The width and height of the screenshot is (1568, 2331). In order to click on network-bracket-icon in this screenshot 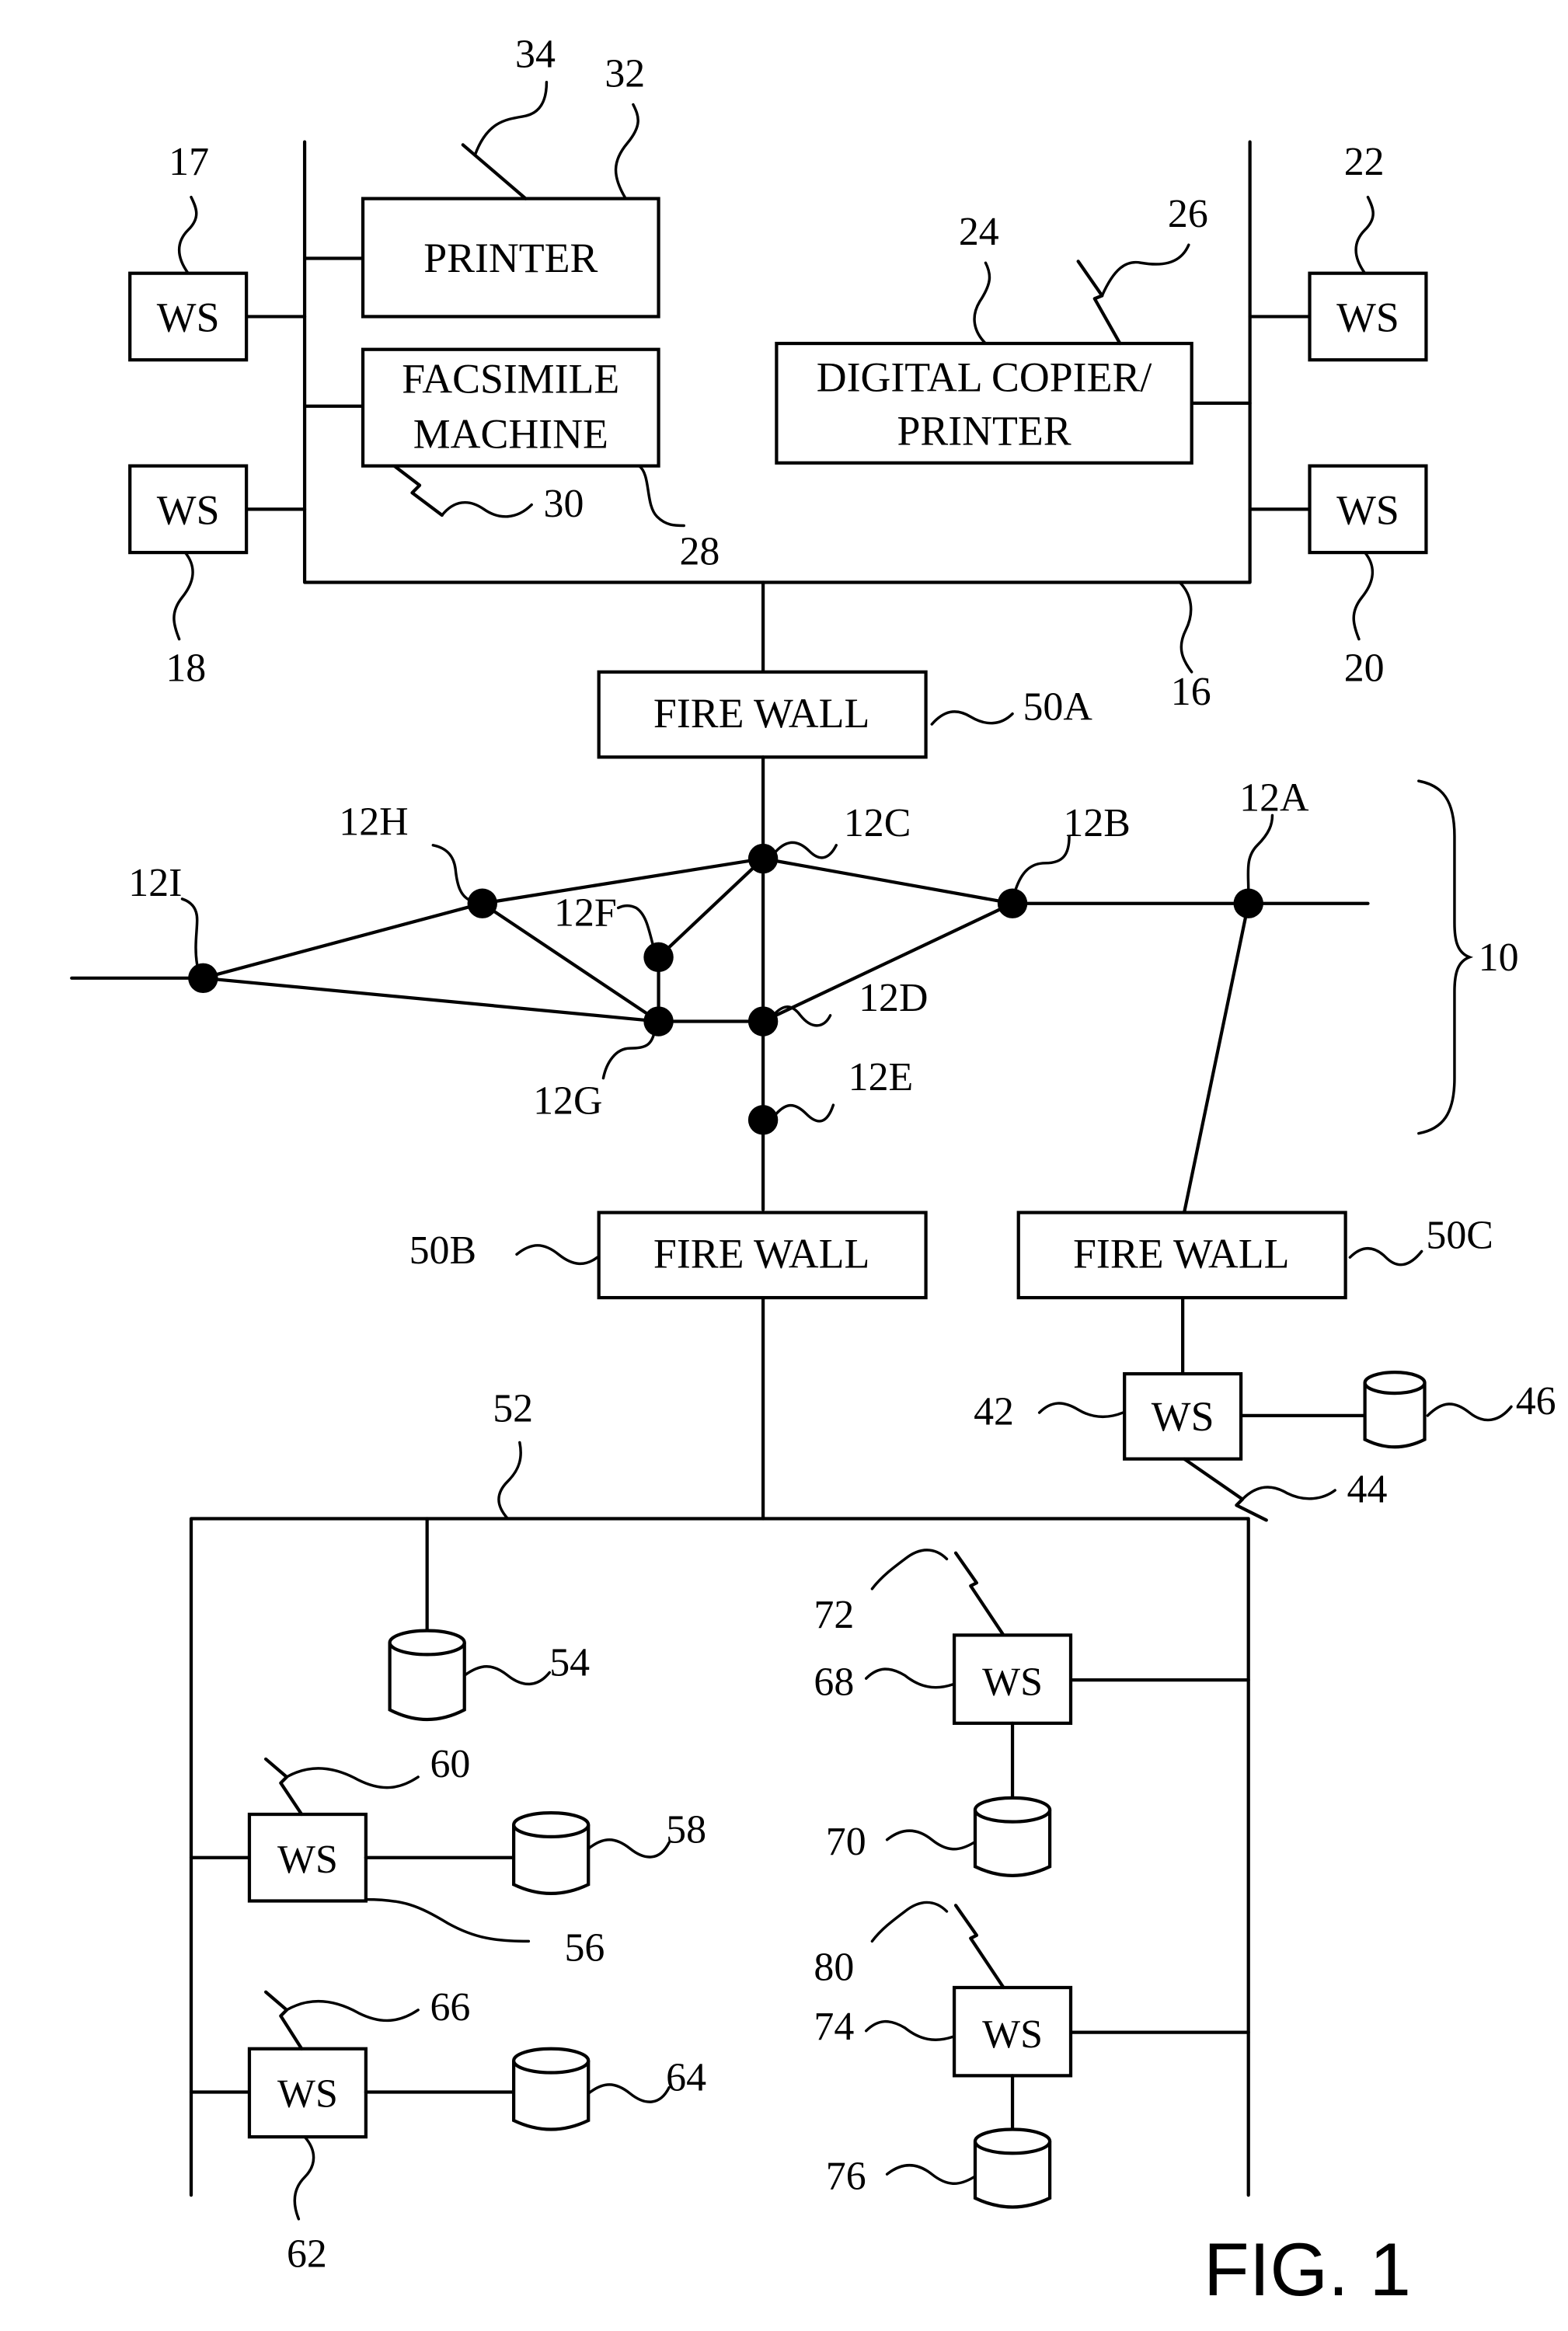, I will do `click(1445, 957)`.